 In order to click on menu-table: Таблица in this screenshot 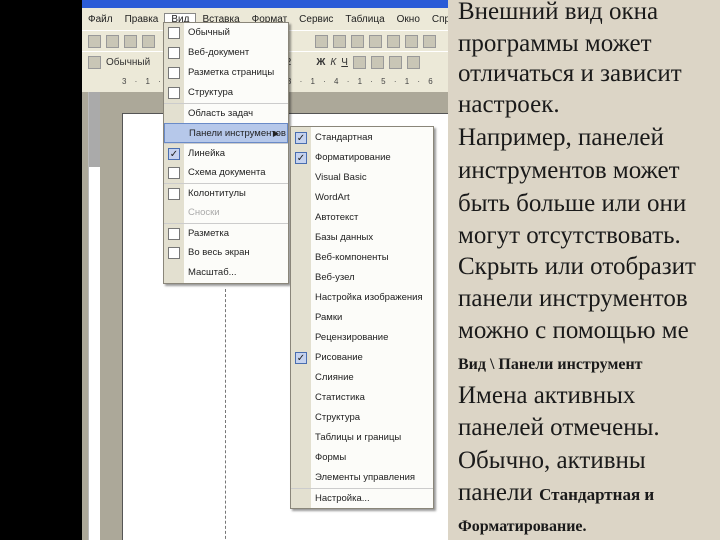, I will do `click(364, 19)`.